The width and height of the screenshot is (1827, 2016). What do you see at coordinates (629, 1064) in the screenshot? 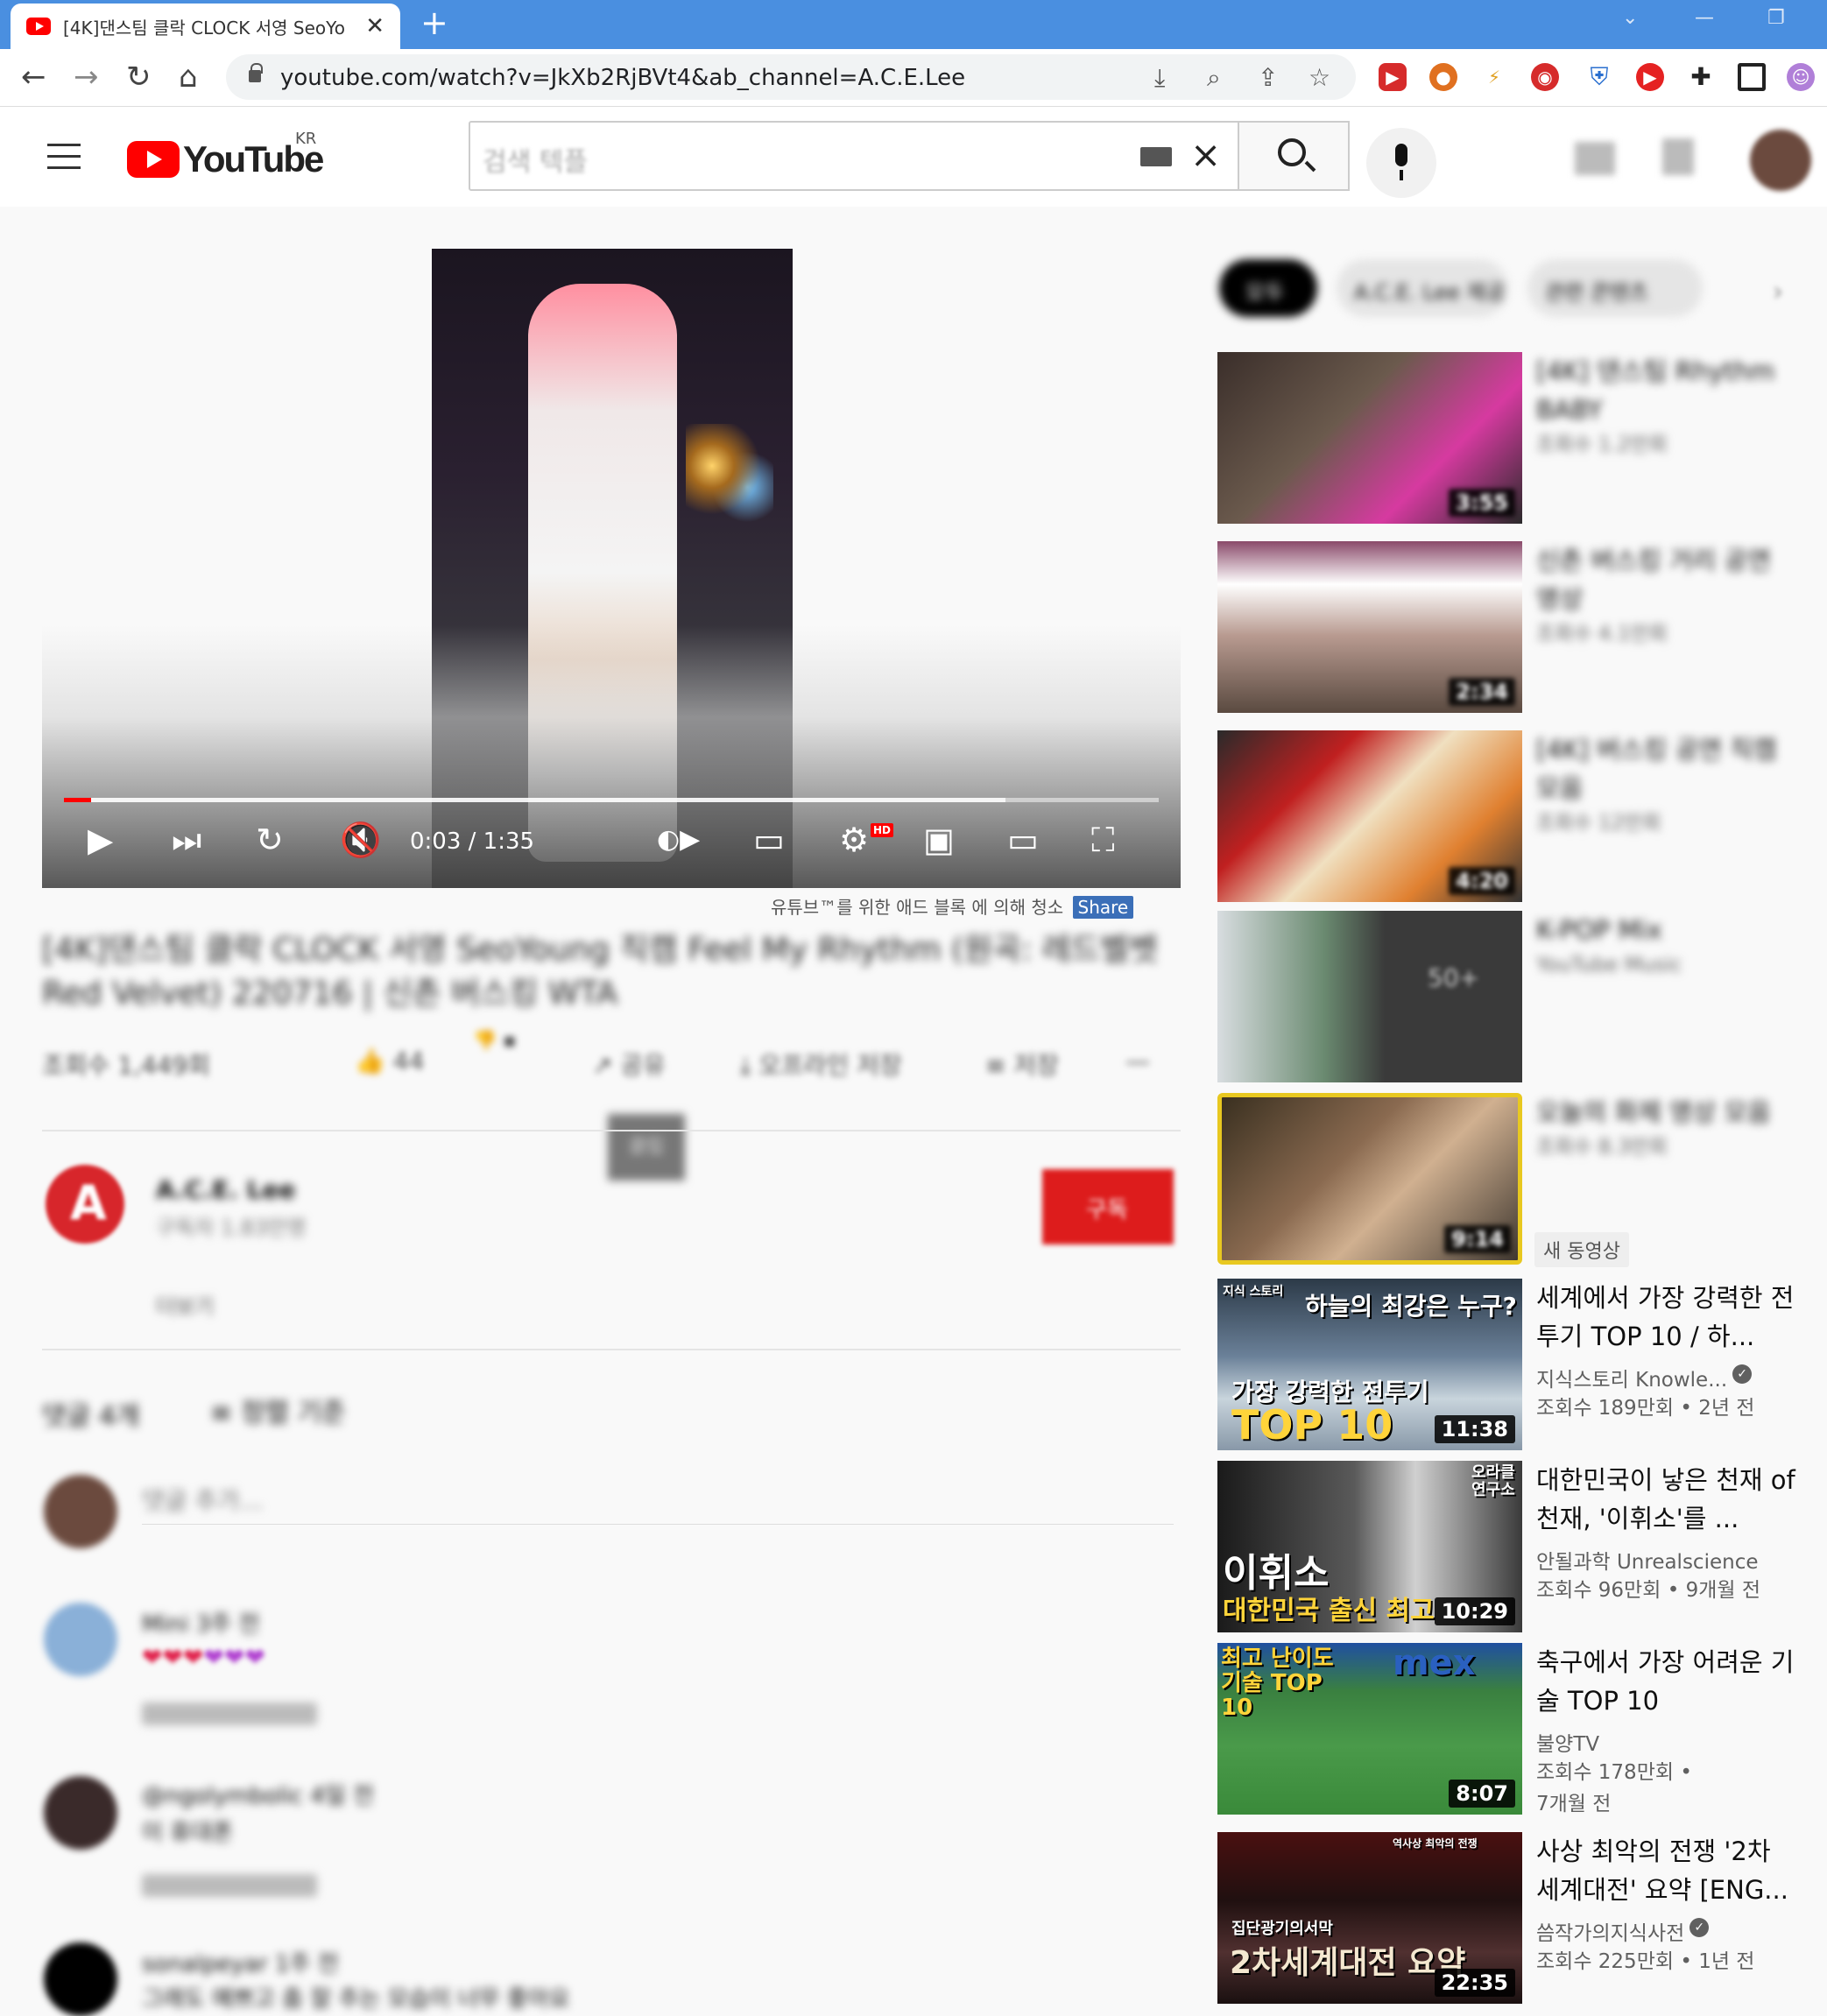
I see `share-button: ↗ 공유` at bounding box center [629, 1064].